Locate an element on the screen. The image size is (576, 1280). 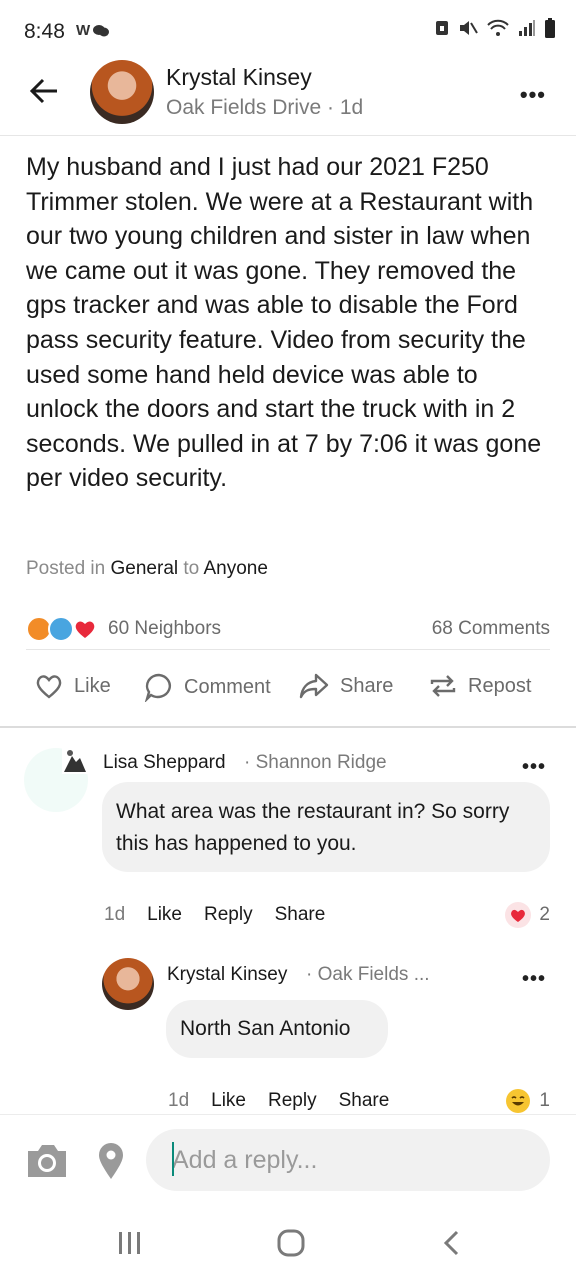
comment-location: · Shannon Ridge is located at coordinates (315, 763).